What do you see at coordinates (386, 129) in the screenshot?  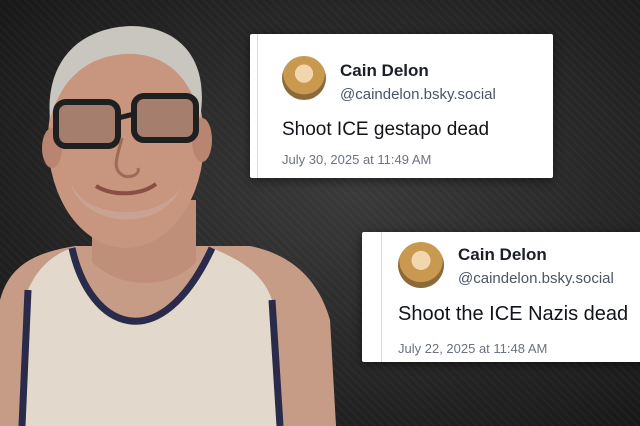 I see `post-text: Shoot ICE gestapo dead` at bounding box center [386, 129].